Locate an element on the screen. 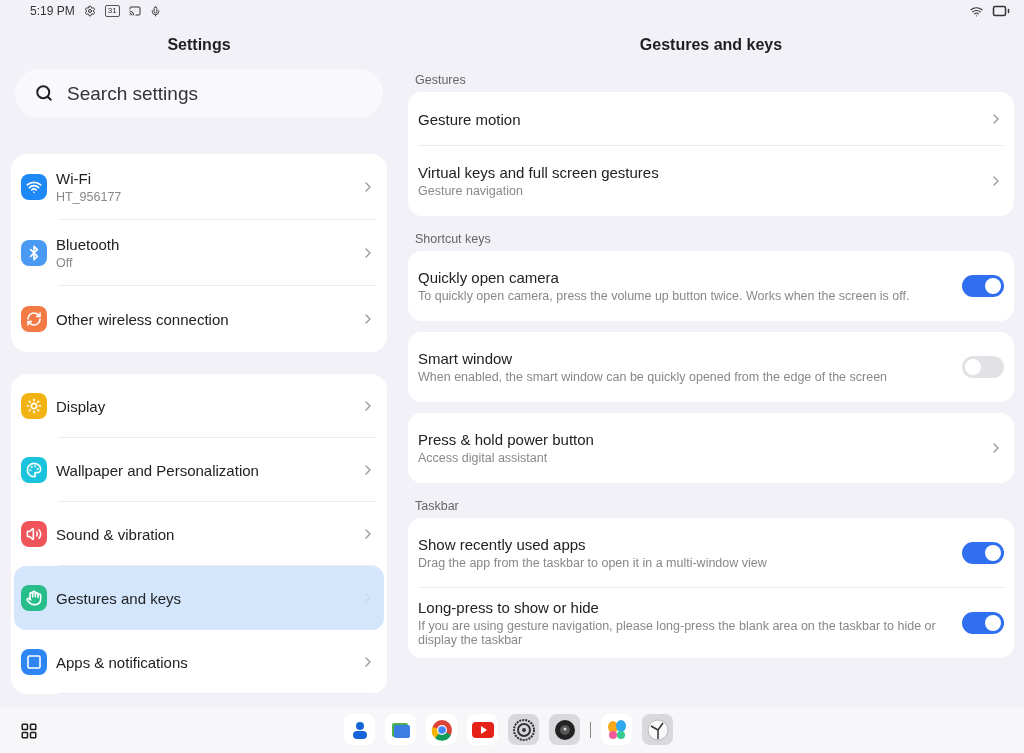  setting-description: When enabled, the smart window can be quickly opened from the edge of the screen is located at coordinates (653, 377).